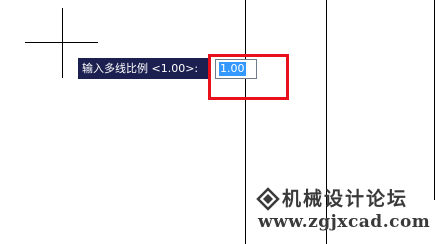  Describe the element at coordinates (248, 77) in the screenshot. I see `annotation-highlight-box` at that location.